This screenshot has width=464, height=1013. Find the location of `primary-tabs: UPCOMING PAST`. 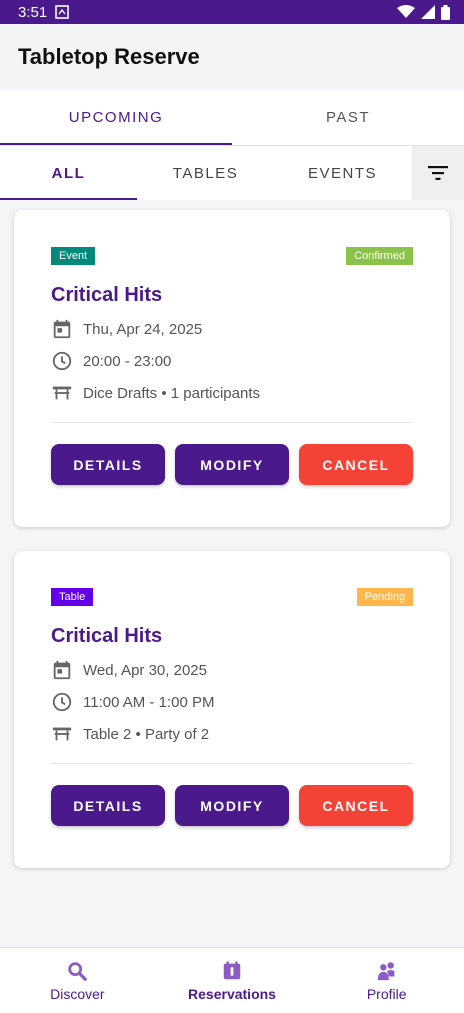

primary-tabs: UPCOMING PAST is located at coordinates (232, 117).